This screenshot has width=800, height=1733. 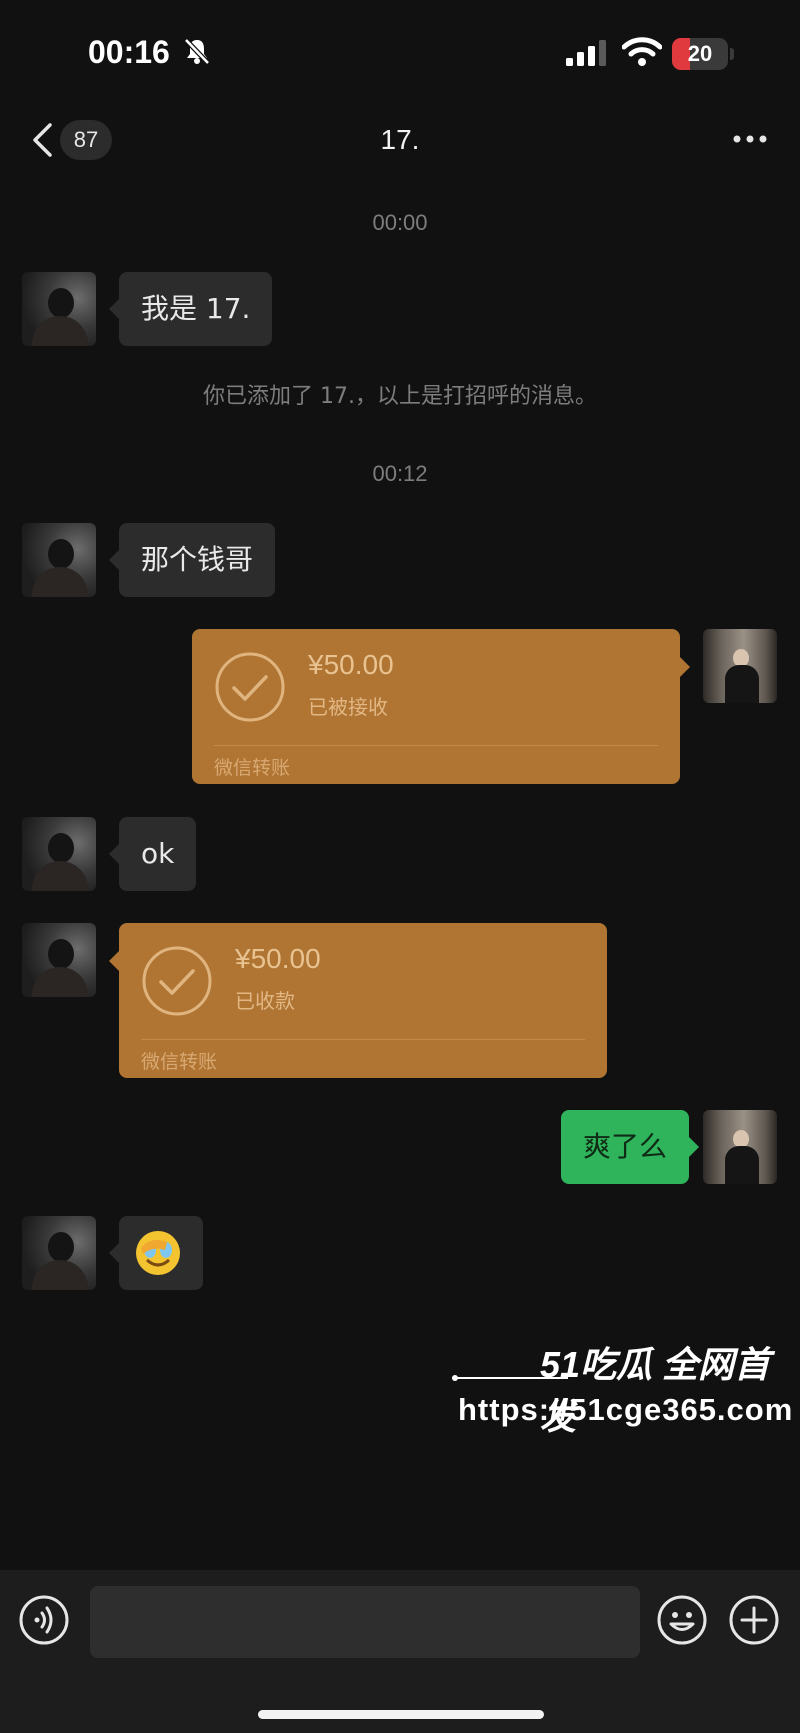 I want to click on plus-circle-icon, so click(x=754, y=1620).